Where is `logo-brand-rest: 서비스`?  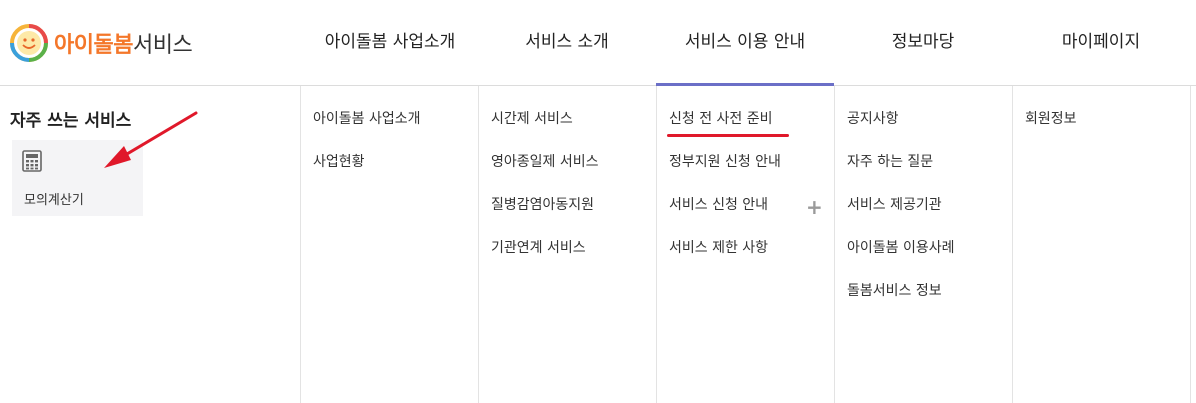
logo-brand-rest: 서비스 is located at coordinates (162, 45).